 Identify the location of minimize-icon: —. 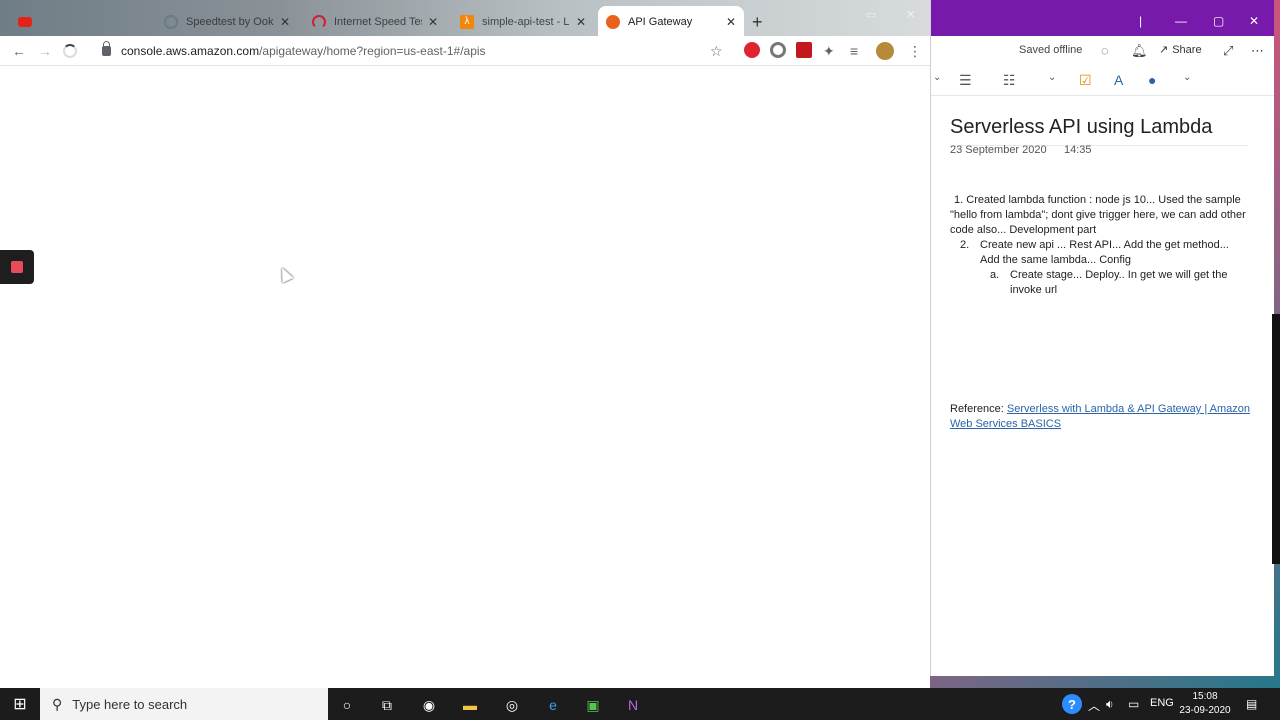
(1181, 21).